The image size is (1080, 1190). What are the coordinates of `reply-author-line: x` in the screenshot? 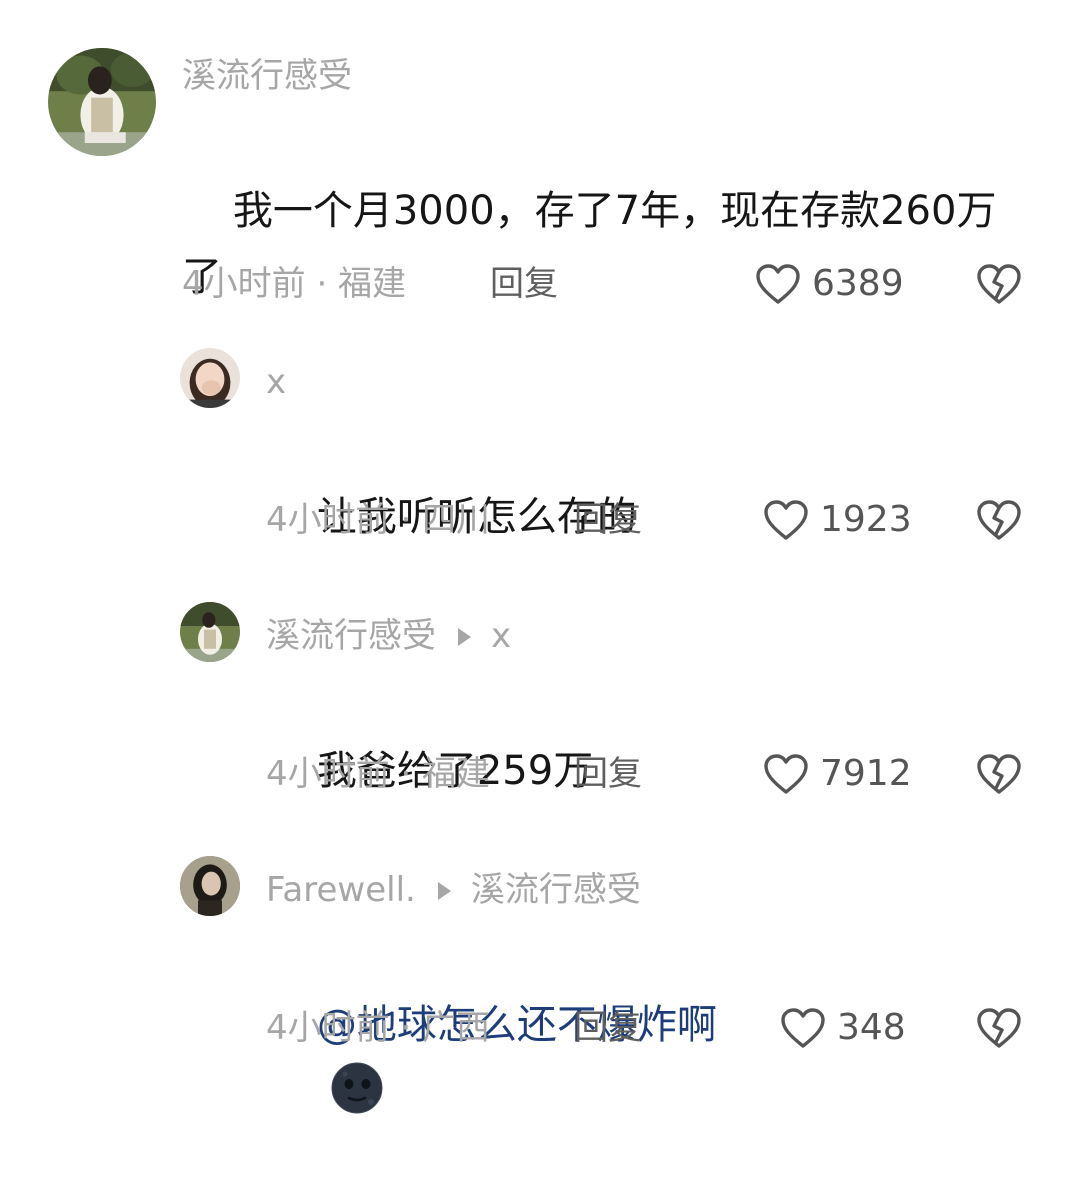 It's located at (276, 382).